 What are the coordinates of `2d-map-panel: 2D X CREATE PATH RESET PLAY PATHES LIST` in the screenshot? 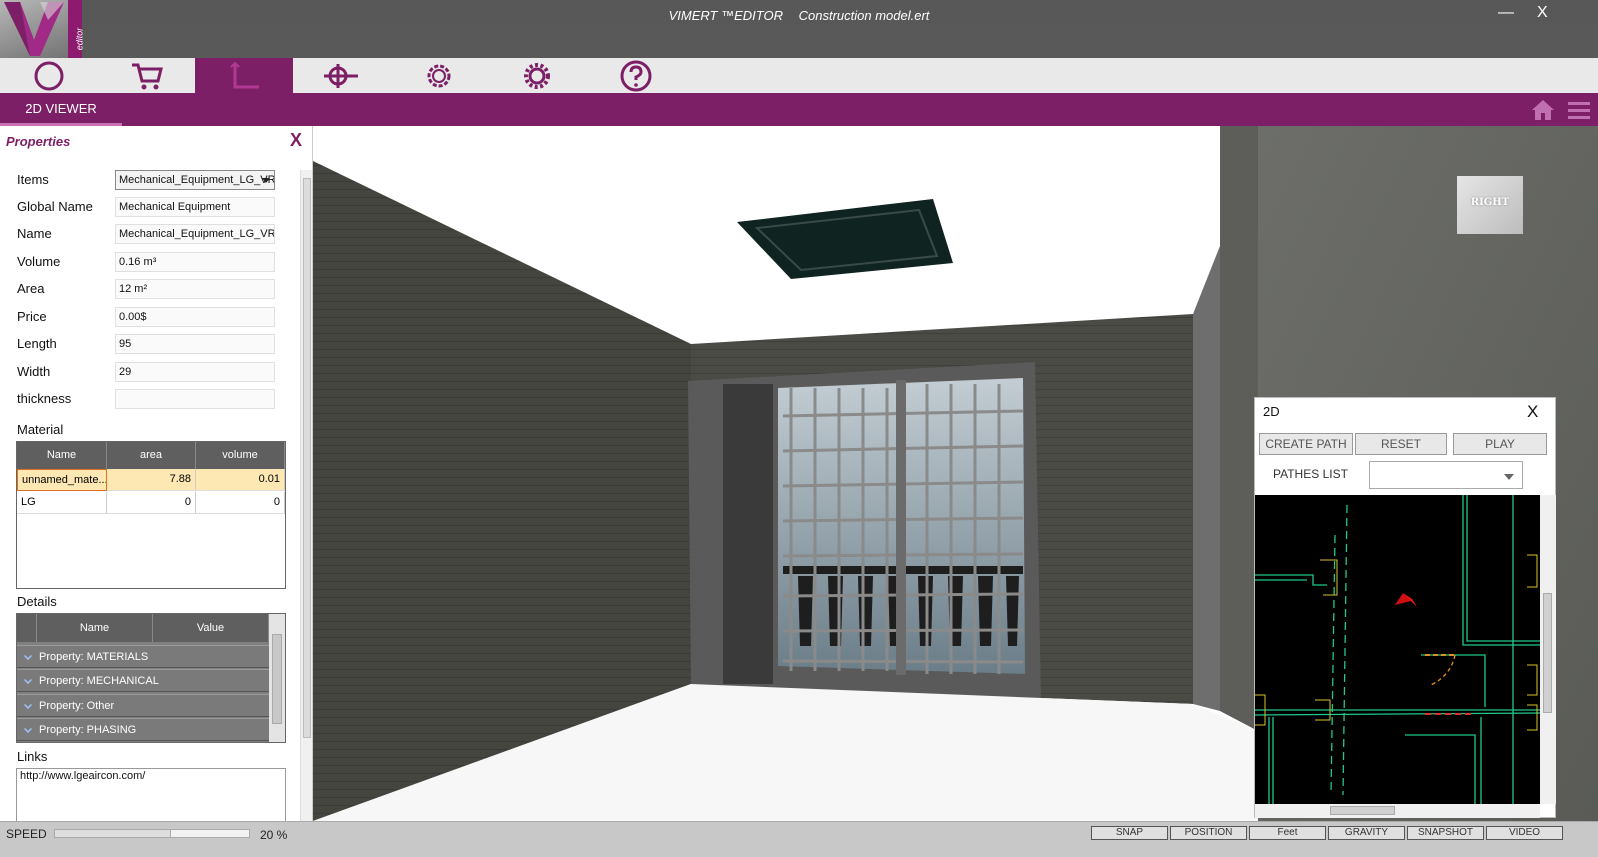 It's located at (1405, 607).